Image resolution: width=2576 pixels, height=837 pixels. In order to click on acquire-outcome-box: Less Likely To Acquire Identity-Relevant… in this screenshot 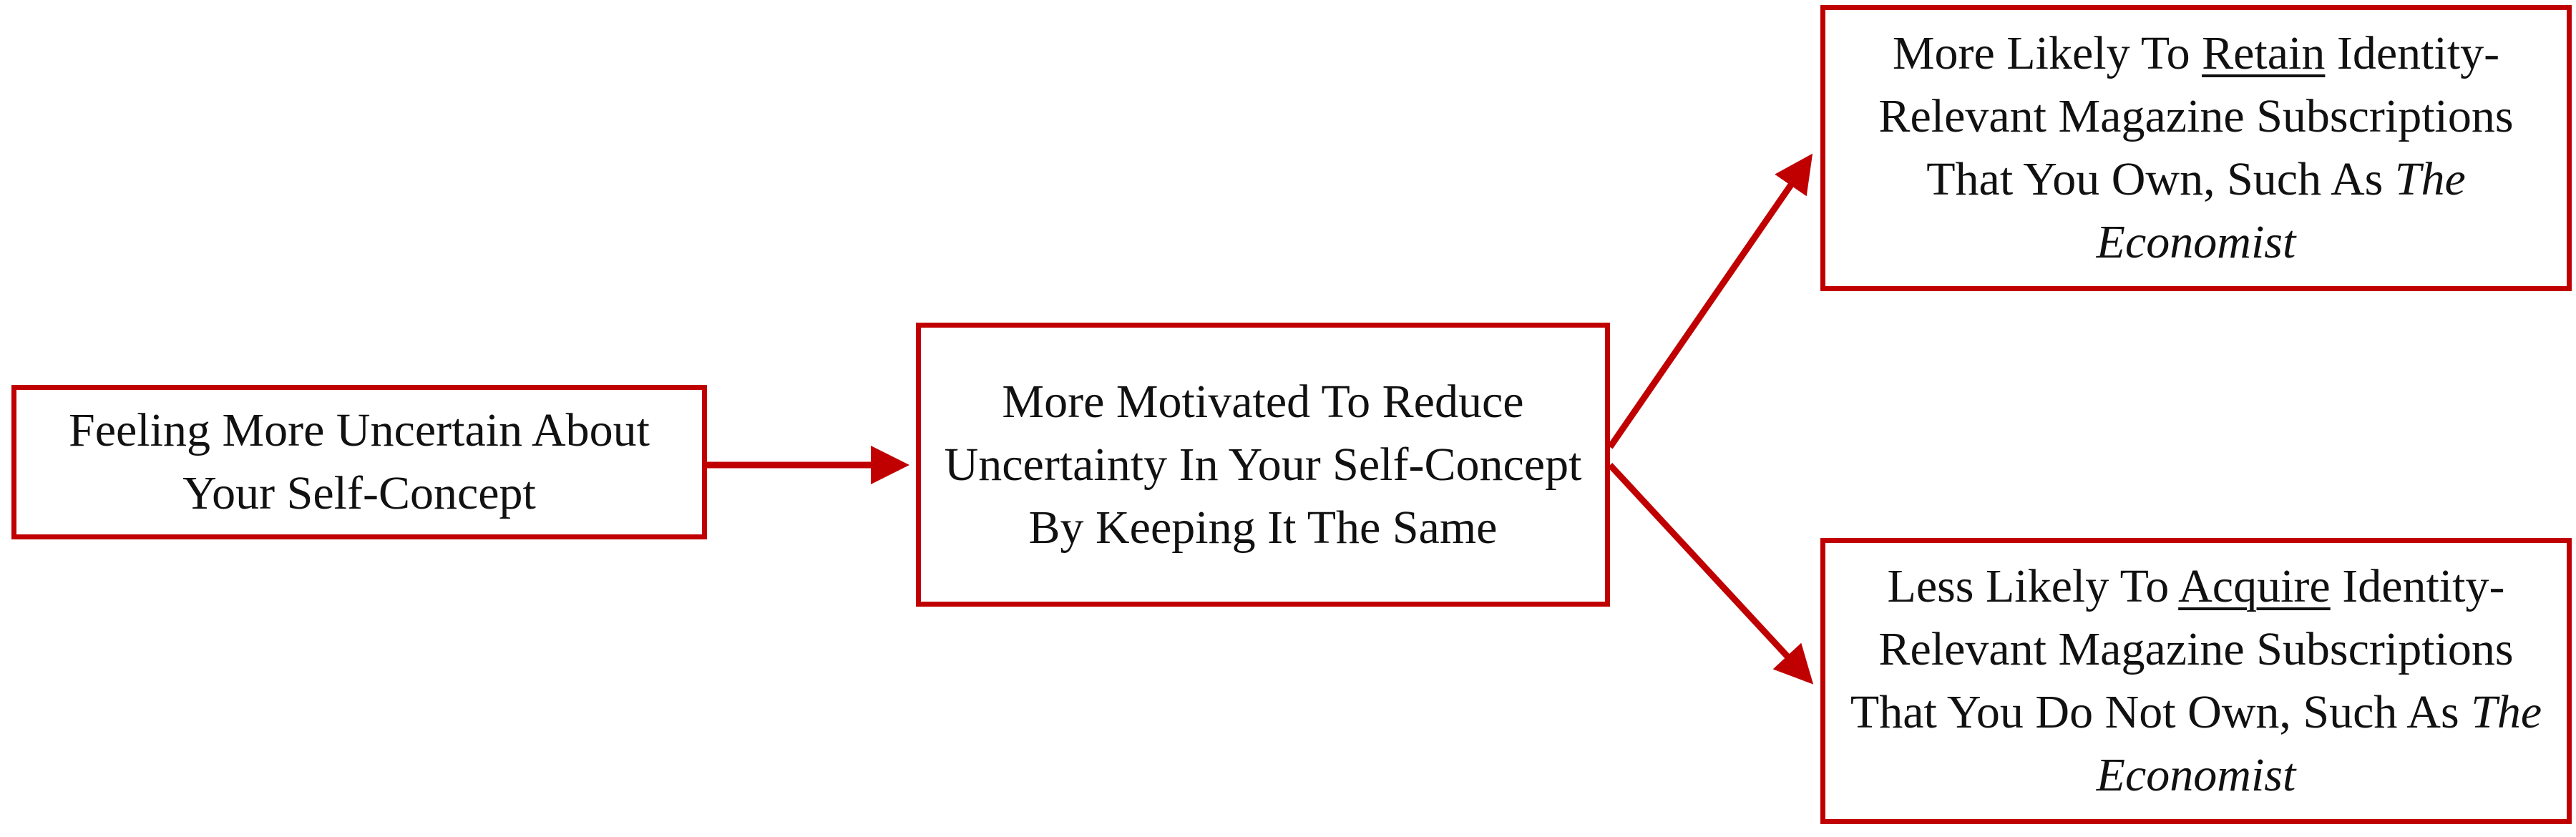, I will do `click(2196, 681)`.